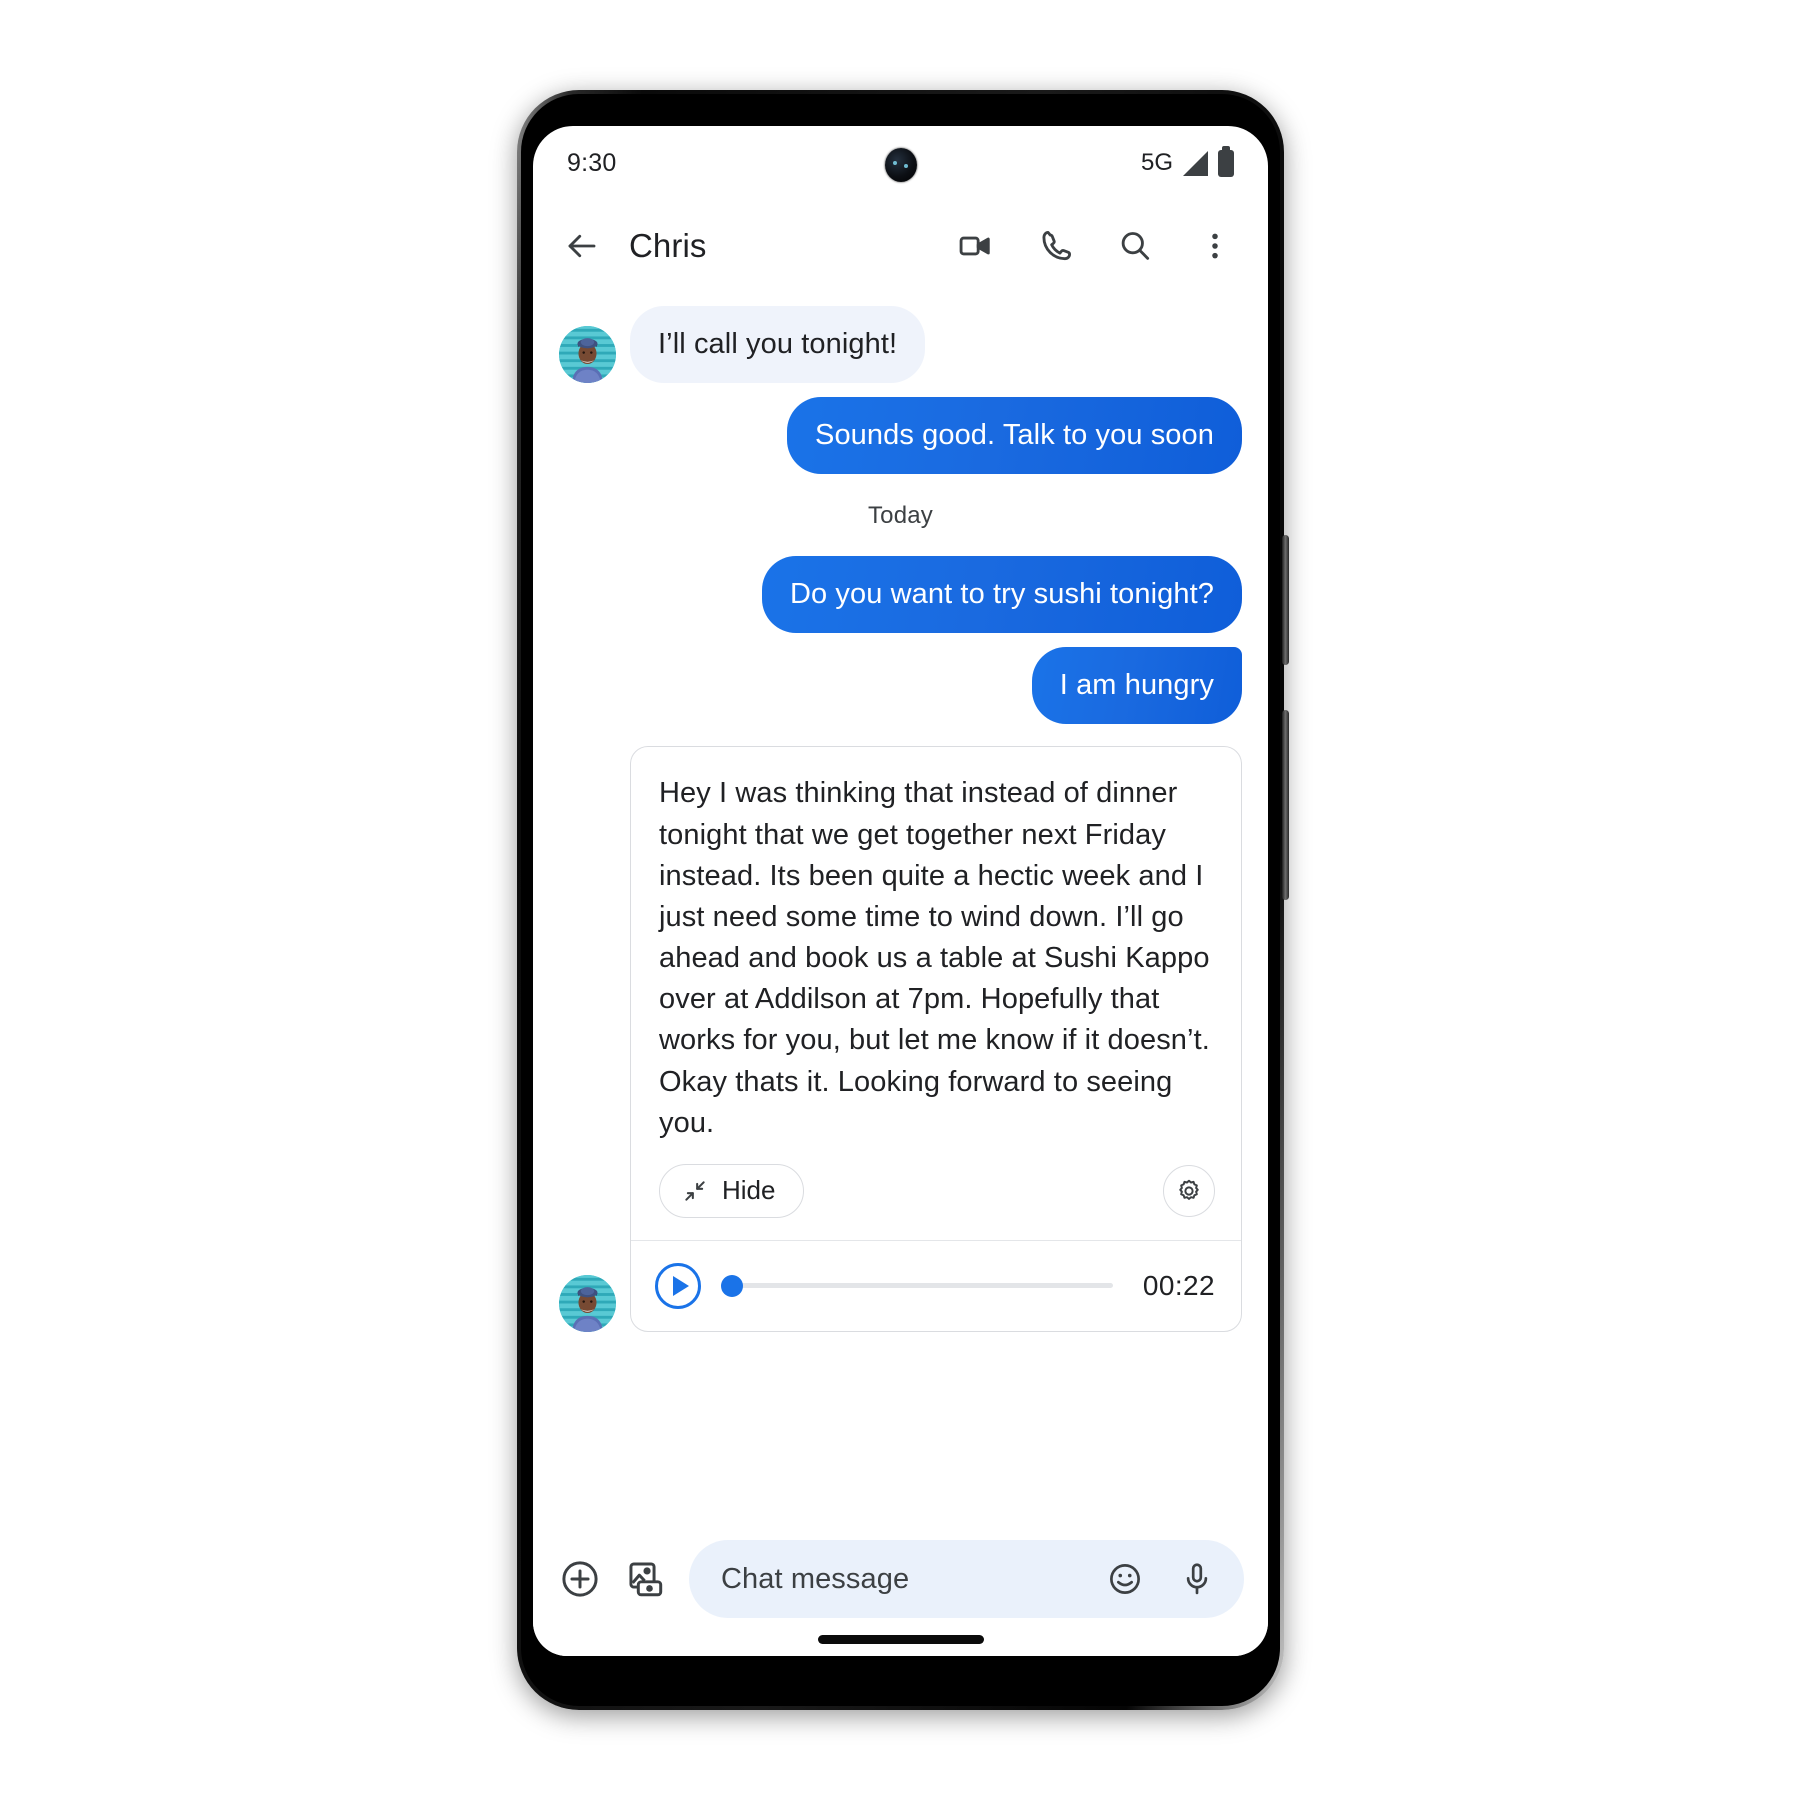 This screenshot has height=1800, width=1800. I want to click on scrubber-track, so click(917, 1286).